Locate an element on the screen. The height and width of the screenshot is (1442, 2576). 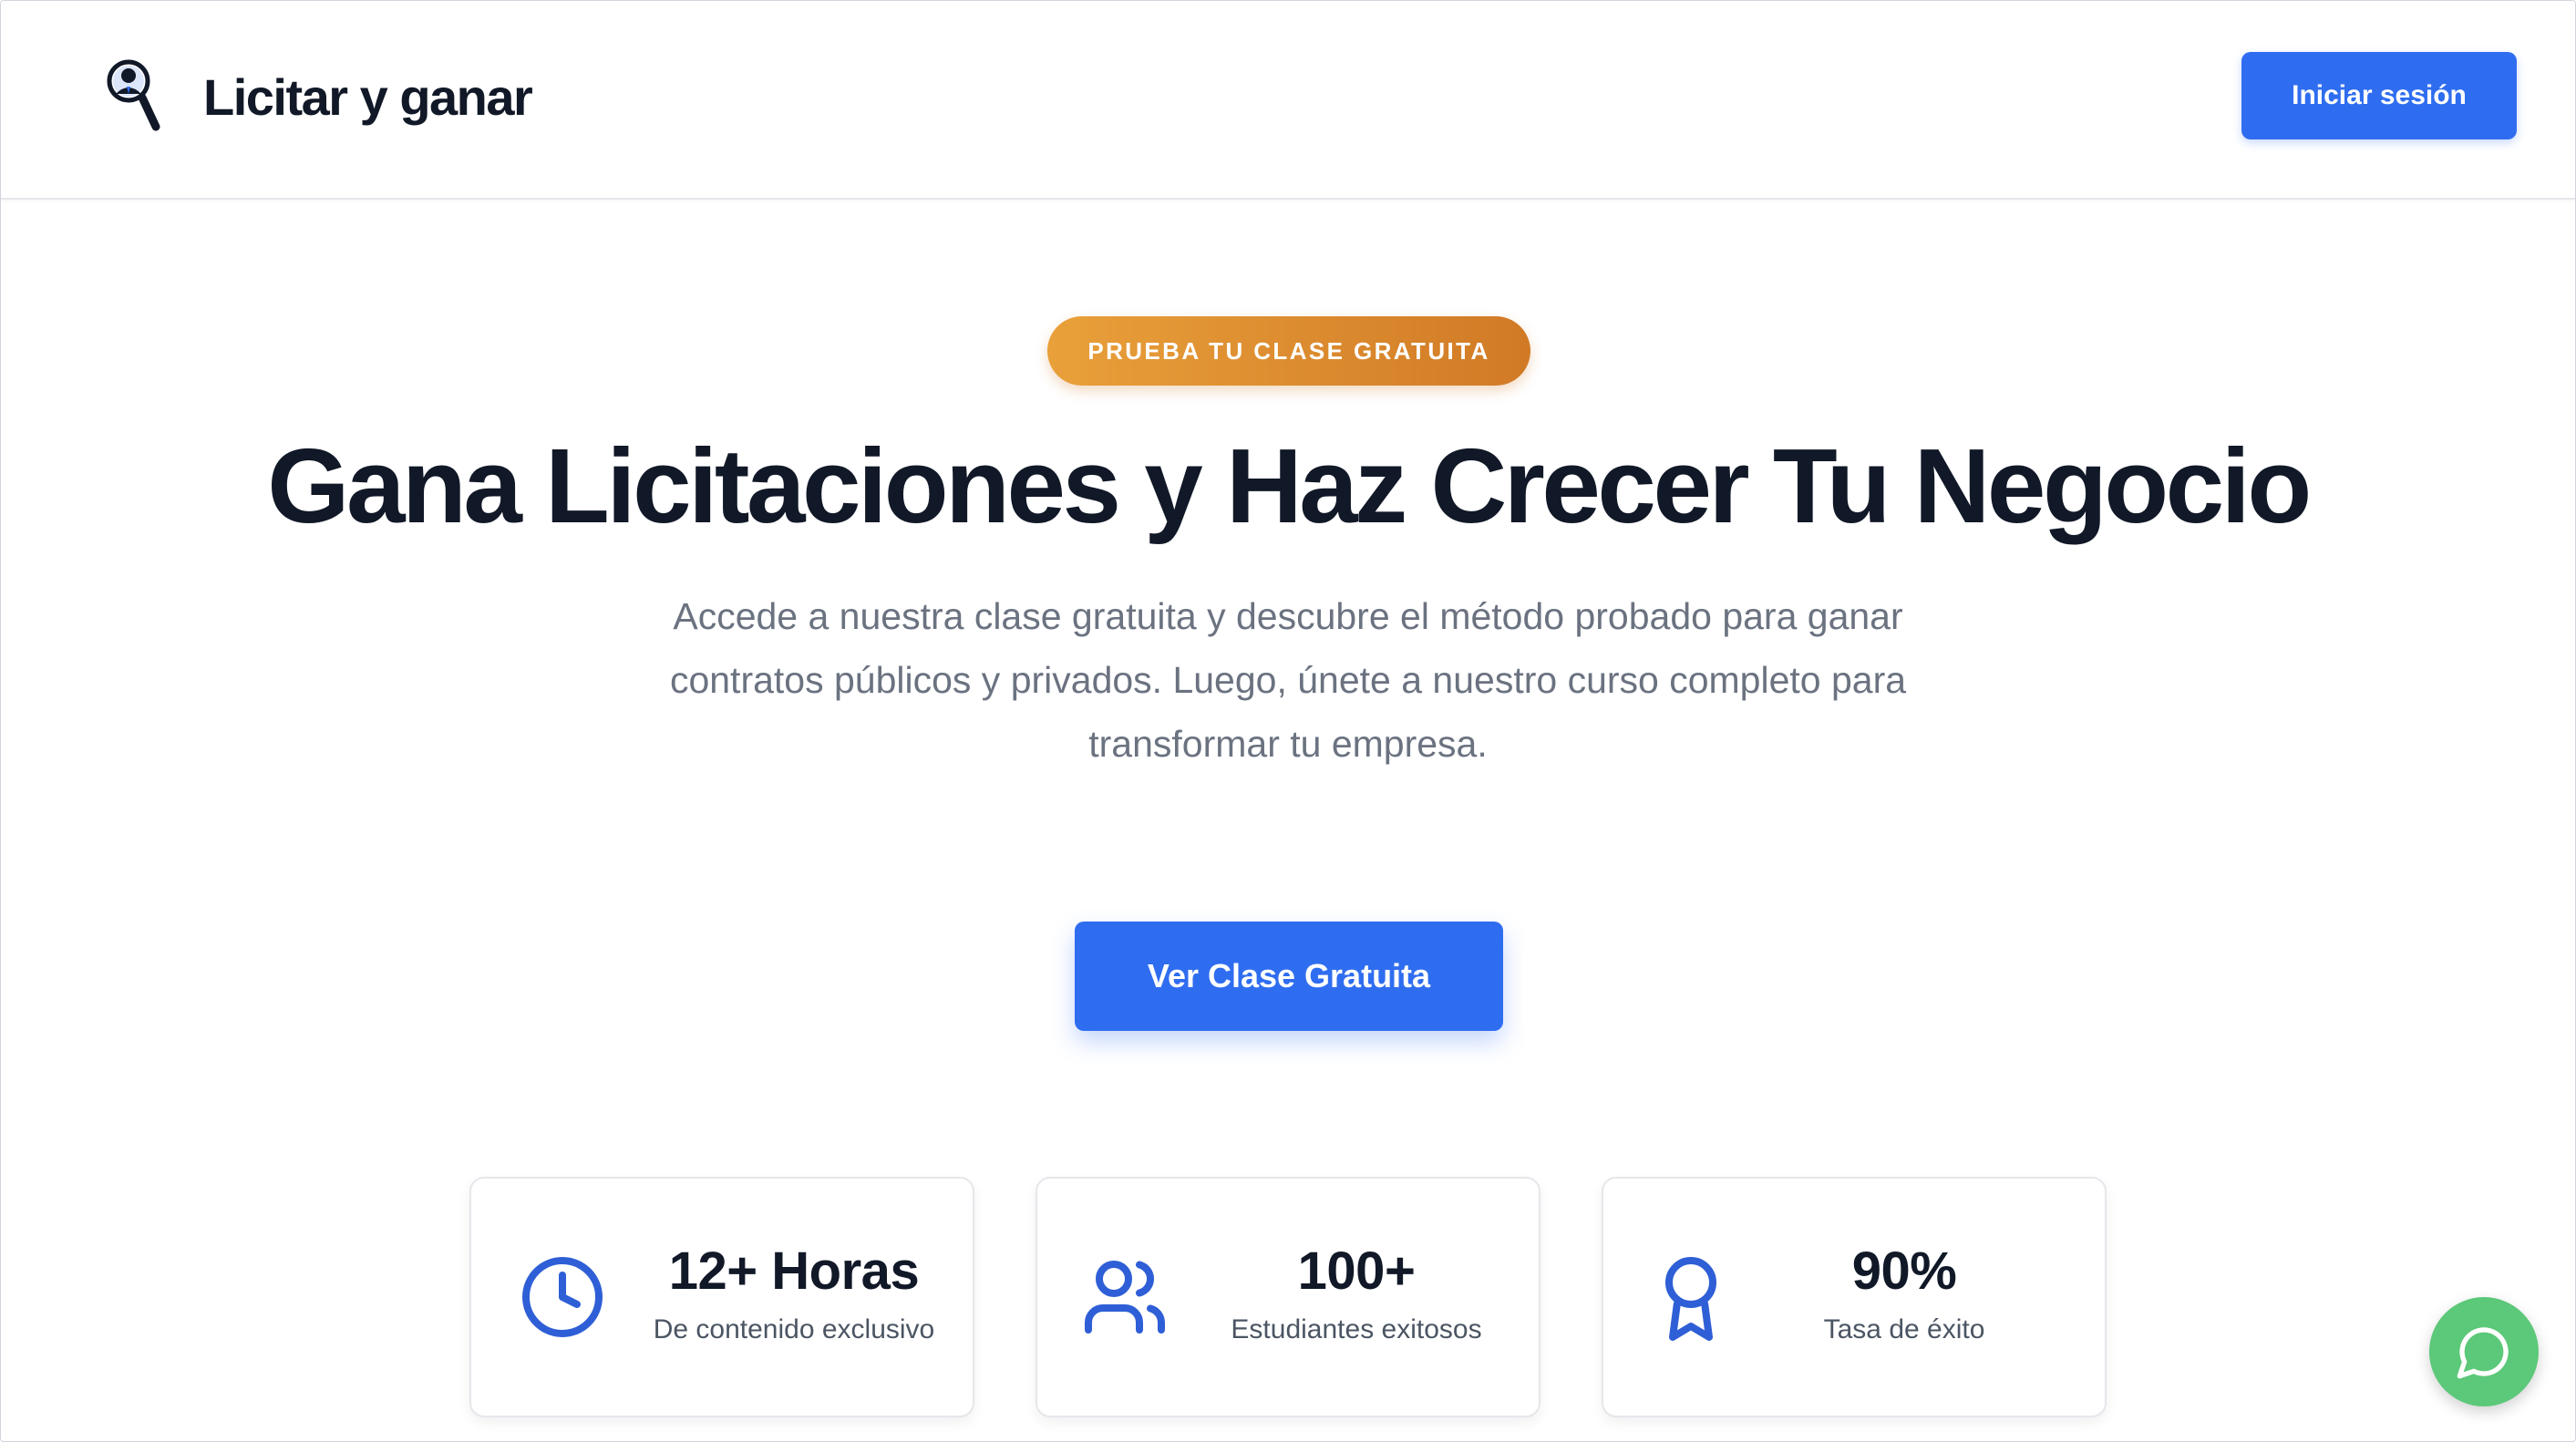
stat-text: 12+ Horas De contenido exclusivo is located at coordinates (794, 1295).